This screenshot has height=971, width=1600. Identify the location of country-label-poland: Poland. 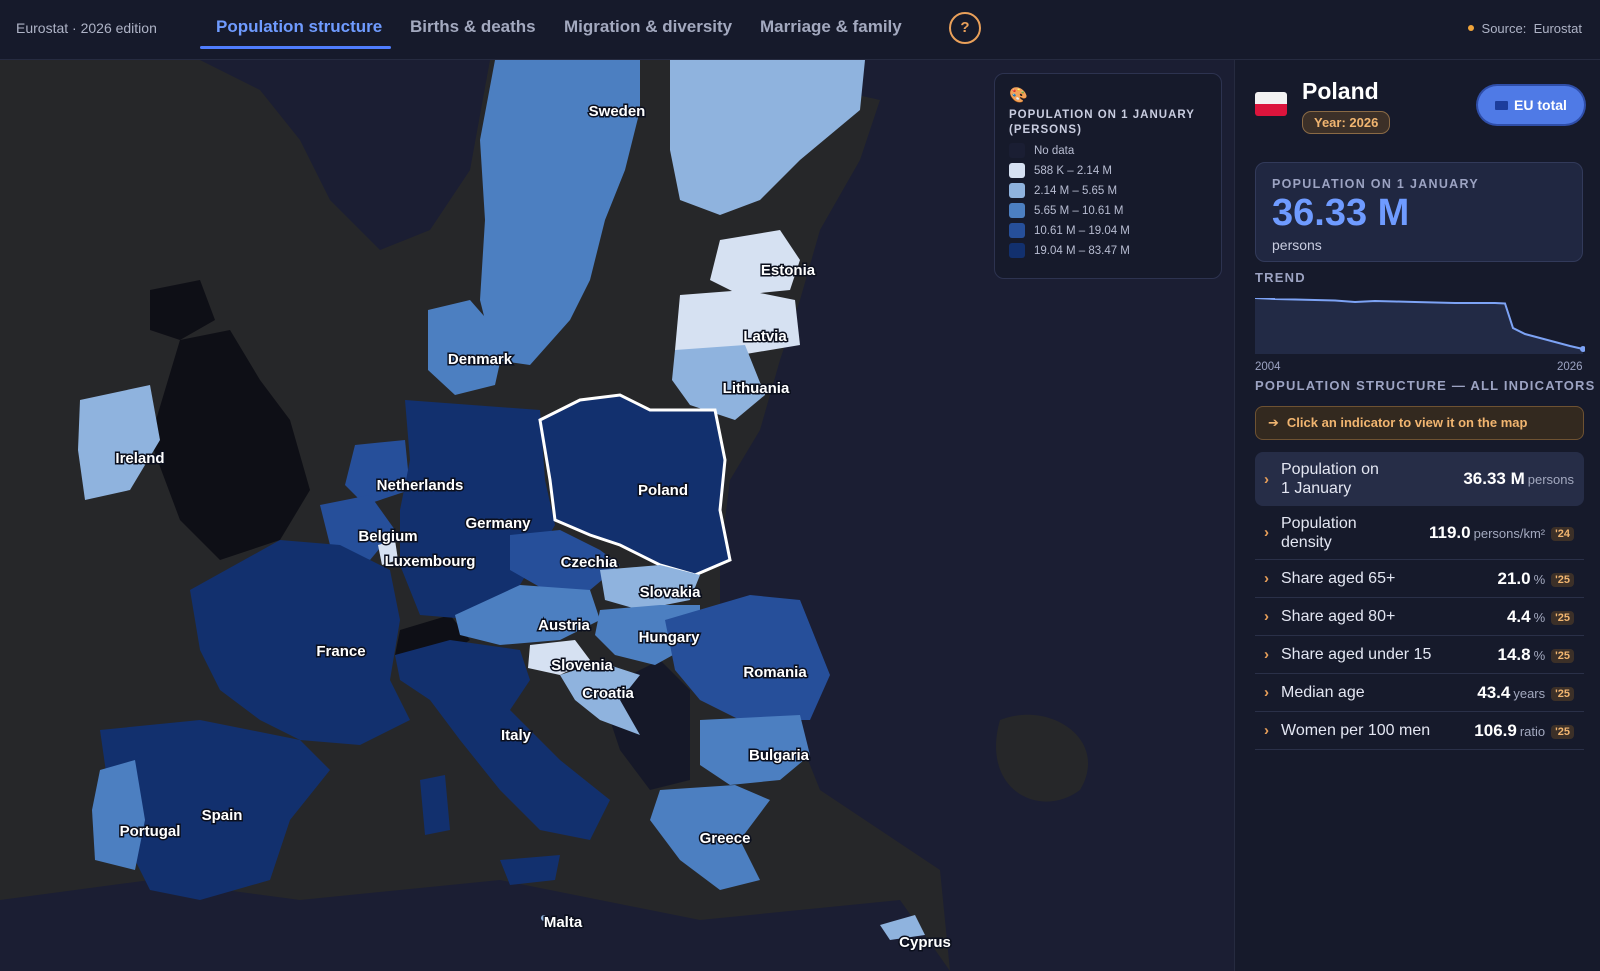
(663, 490).